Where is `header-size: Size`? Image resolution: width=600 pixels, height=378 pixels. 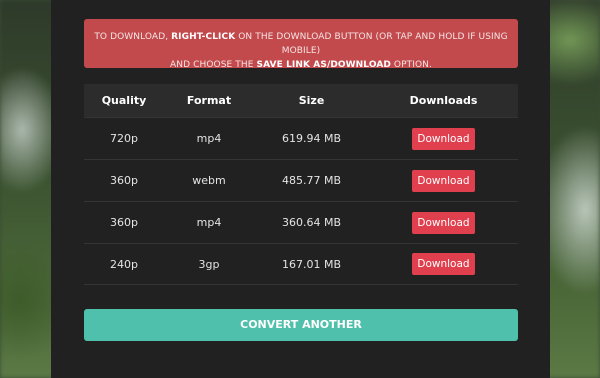 header-size: Size is located at coordinates (311, 100).